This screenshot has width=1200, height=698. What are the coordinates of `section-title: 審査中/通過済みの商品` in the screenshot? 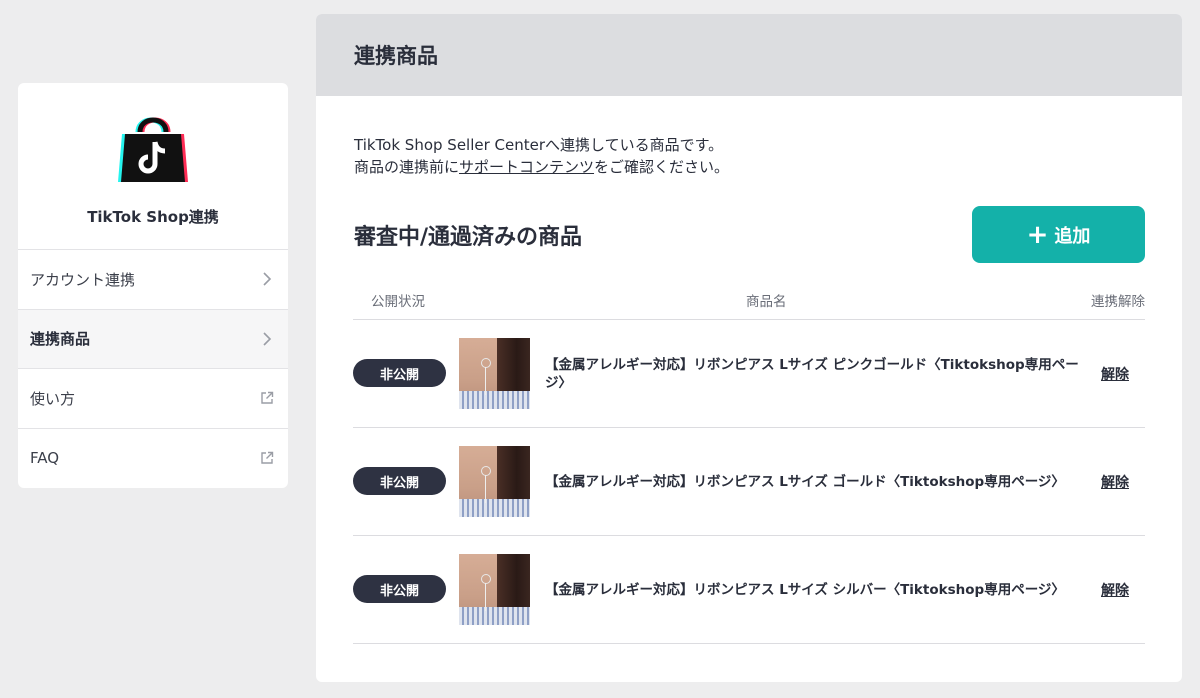 It's located at (468, 237).